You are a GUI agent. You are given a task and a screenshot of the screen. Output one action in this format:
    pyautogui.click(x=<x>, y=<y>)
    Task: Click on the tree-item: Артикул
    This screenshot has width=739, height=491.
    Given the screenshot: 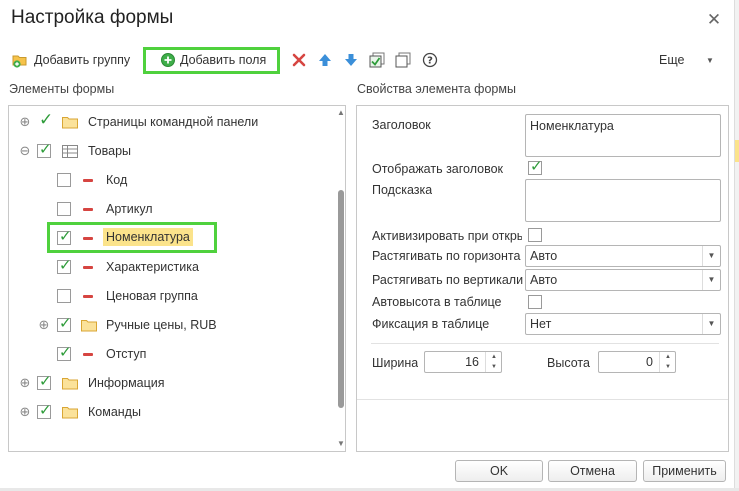 What is the action you would take?
    pyautogui.click(x=171, y=210)
    